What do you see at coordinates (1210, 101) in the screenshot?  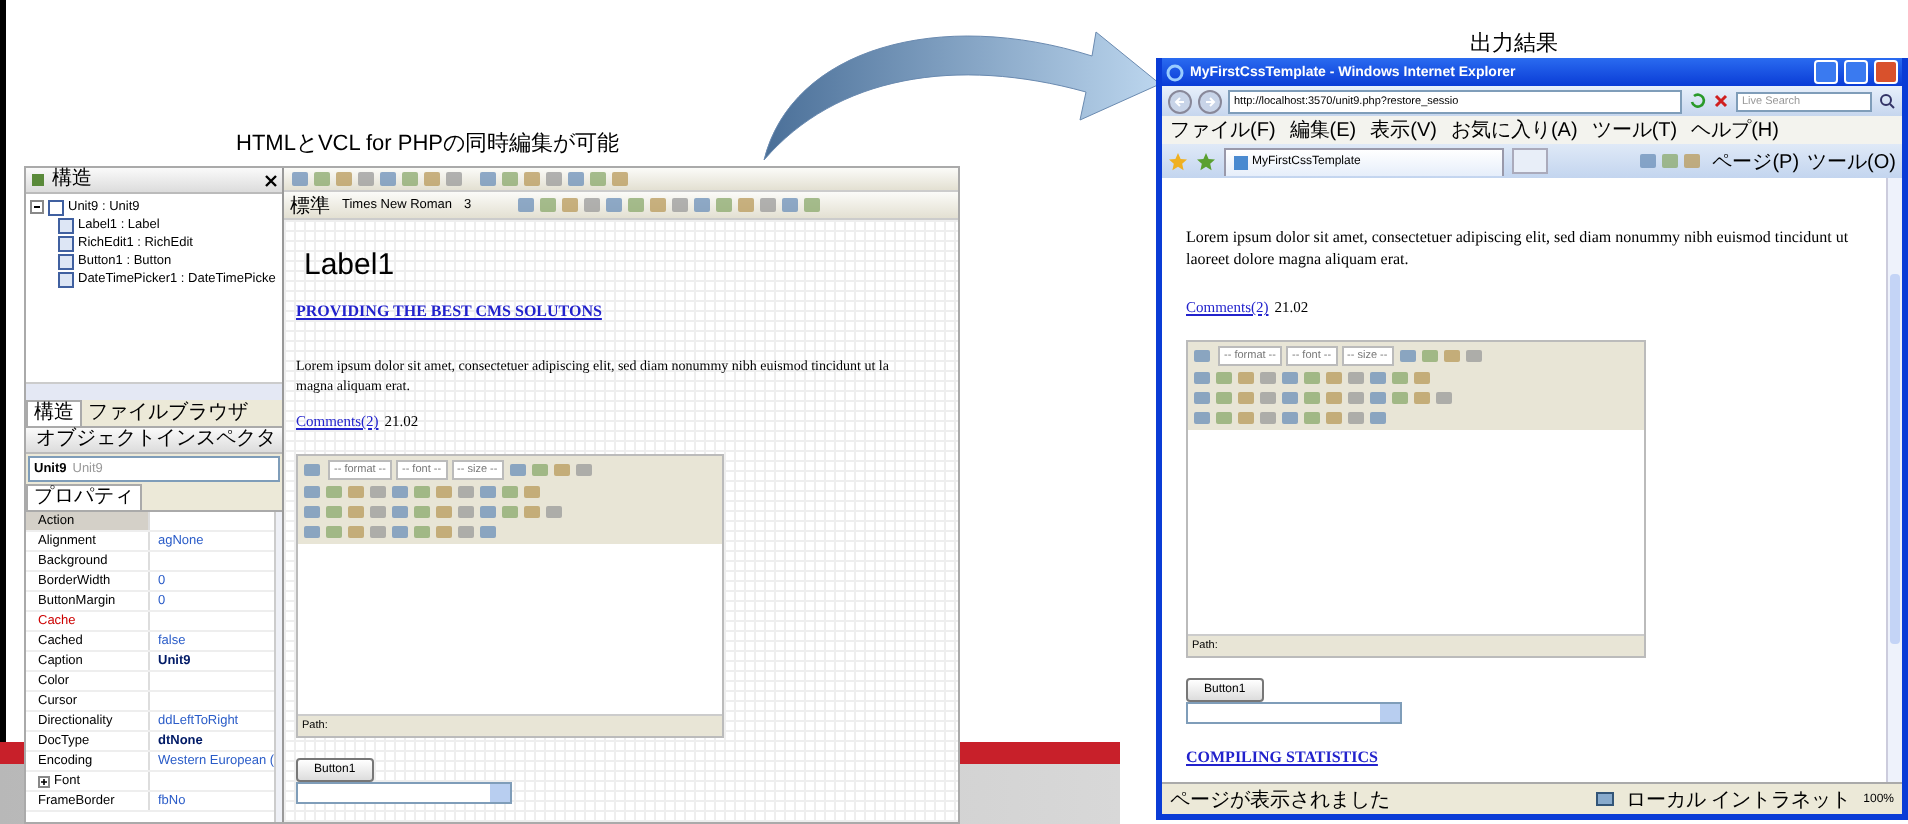 I see `forward-icon` at bounding box center [1210, 101].